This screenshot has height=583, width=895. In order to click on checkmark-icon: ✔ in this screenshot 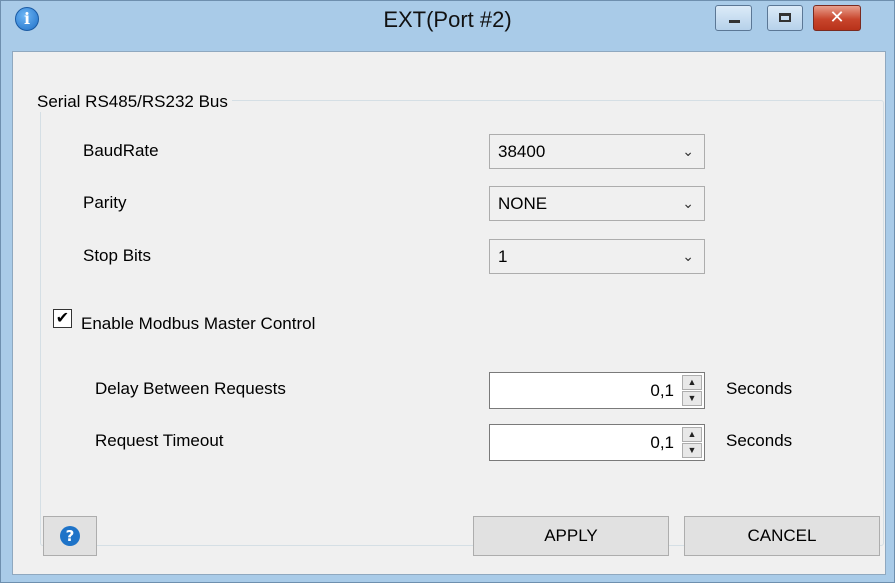, I will do `click(62, 318)`.